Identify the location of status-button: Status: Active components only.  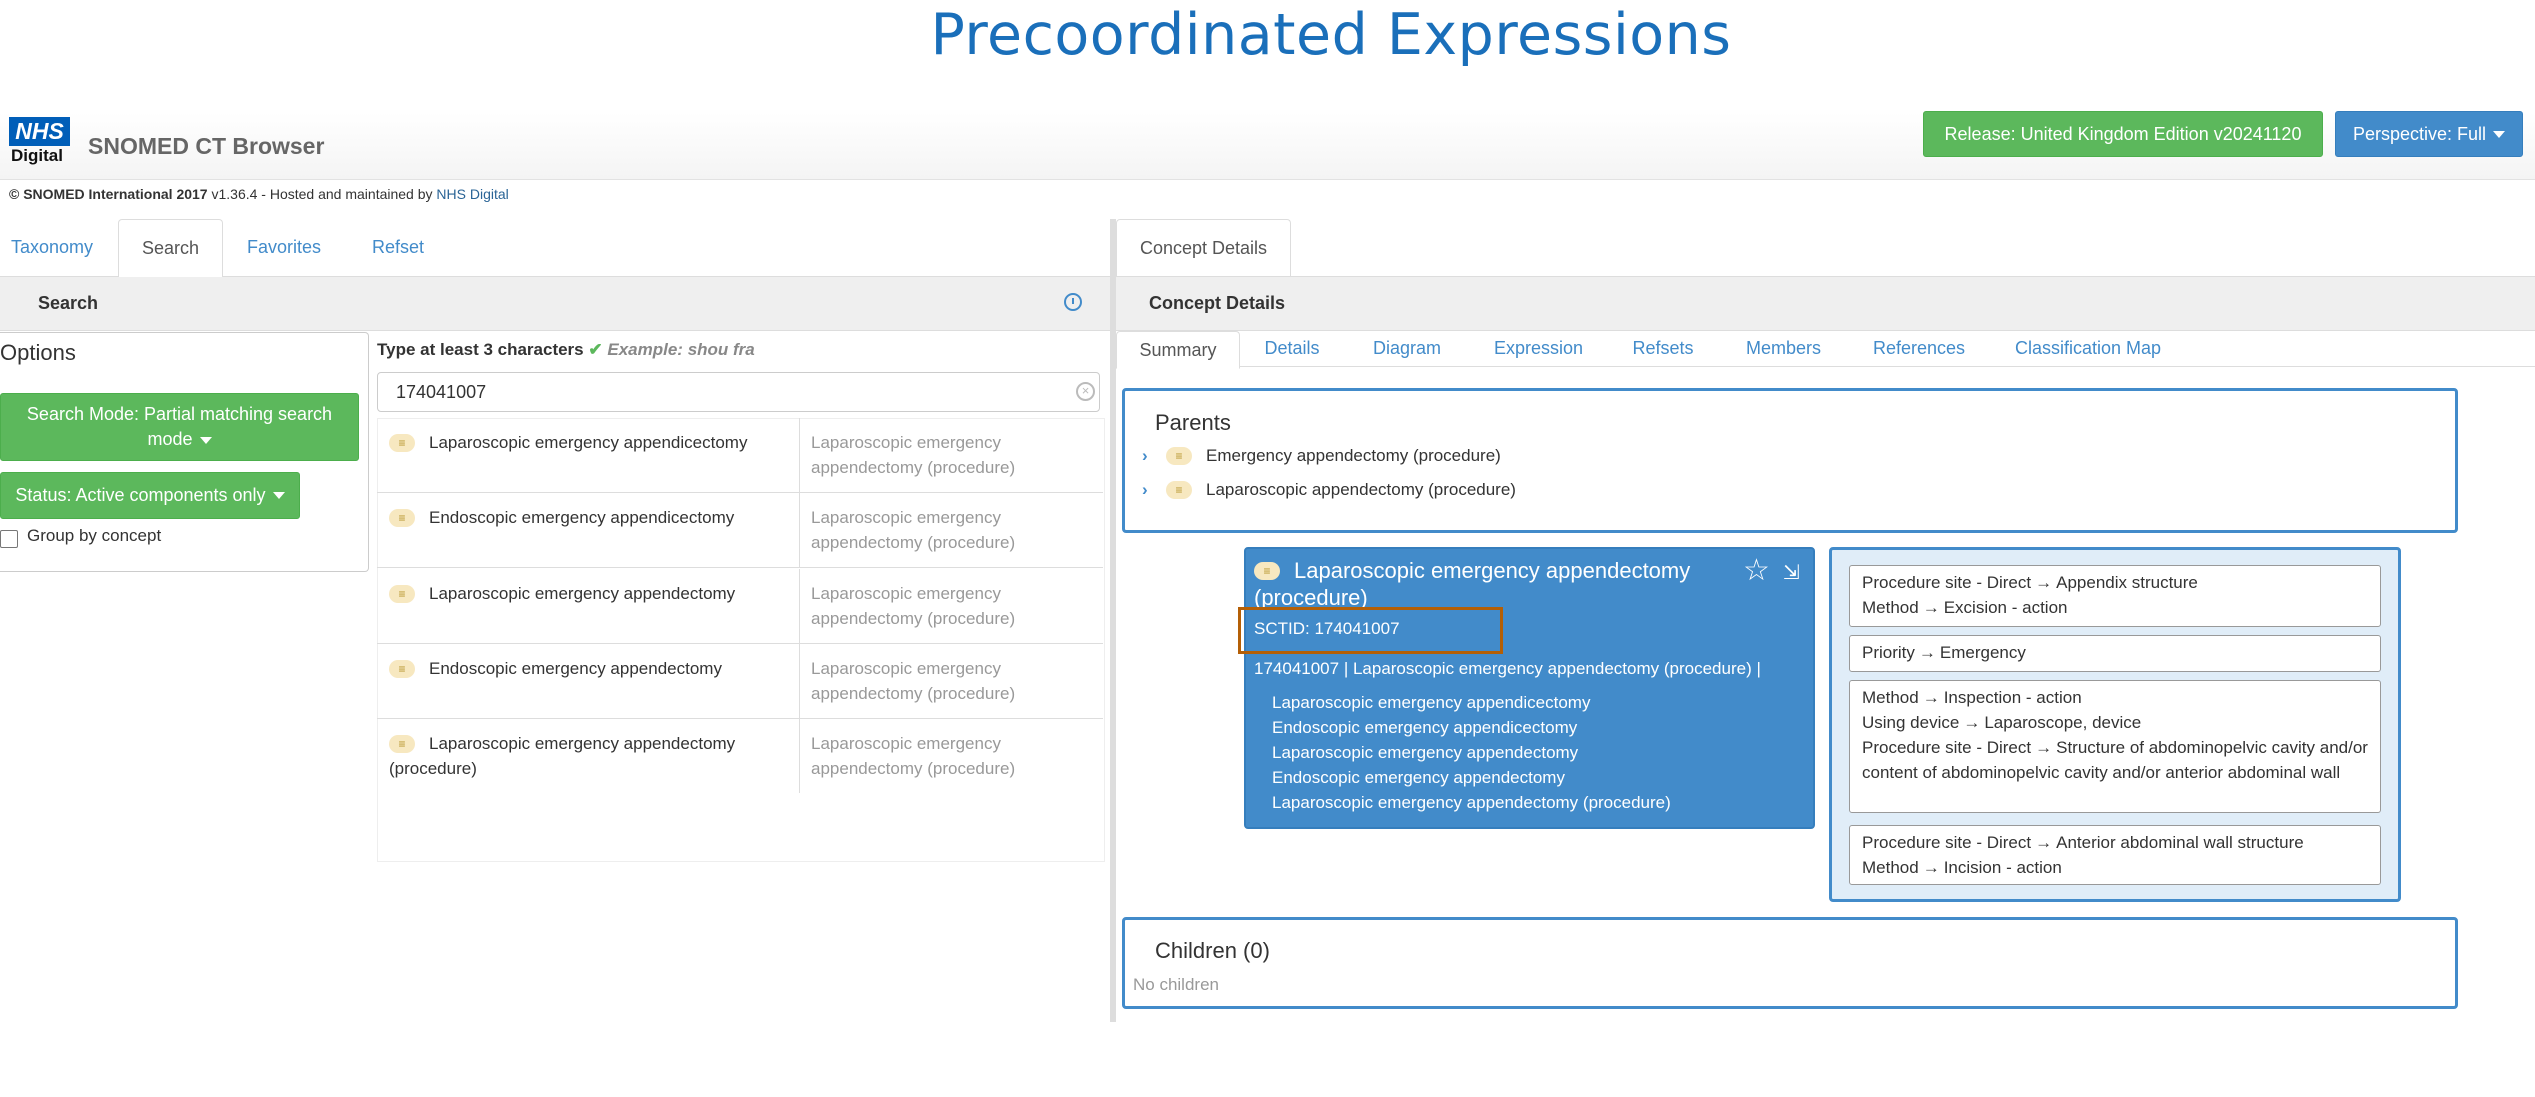
(150, 495).